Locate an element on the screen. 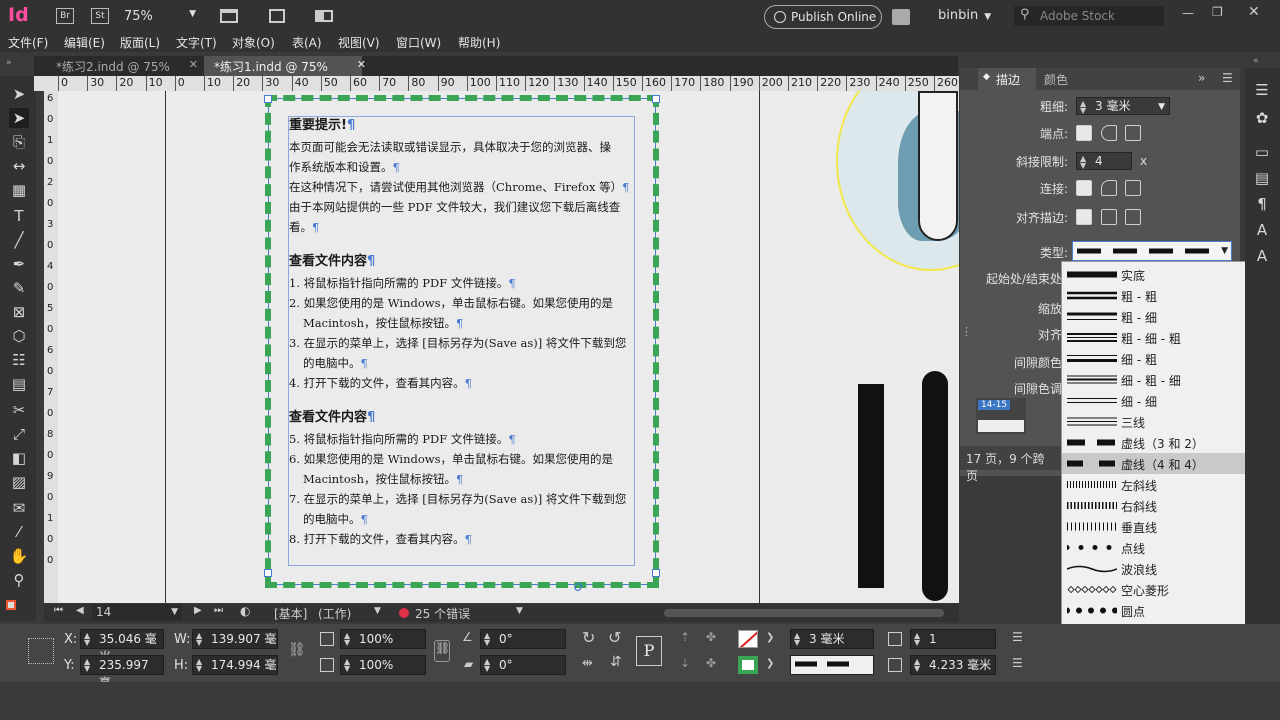 The image size is (1280, 720). stroke-color-swatch is located at coordinates (748, 665).